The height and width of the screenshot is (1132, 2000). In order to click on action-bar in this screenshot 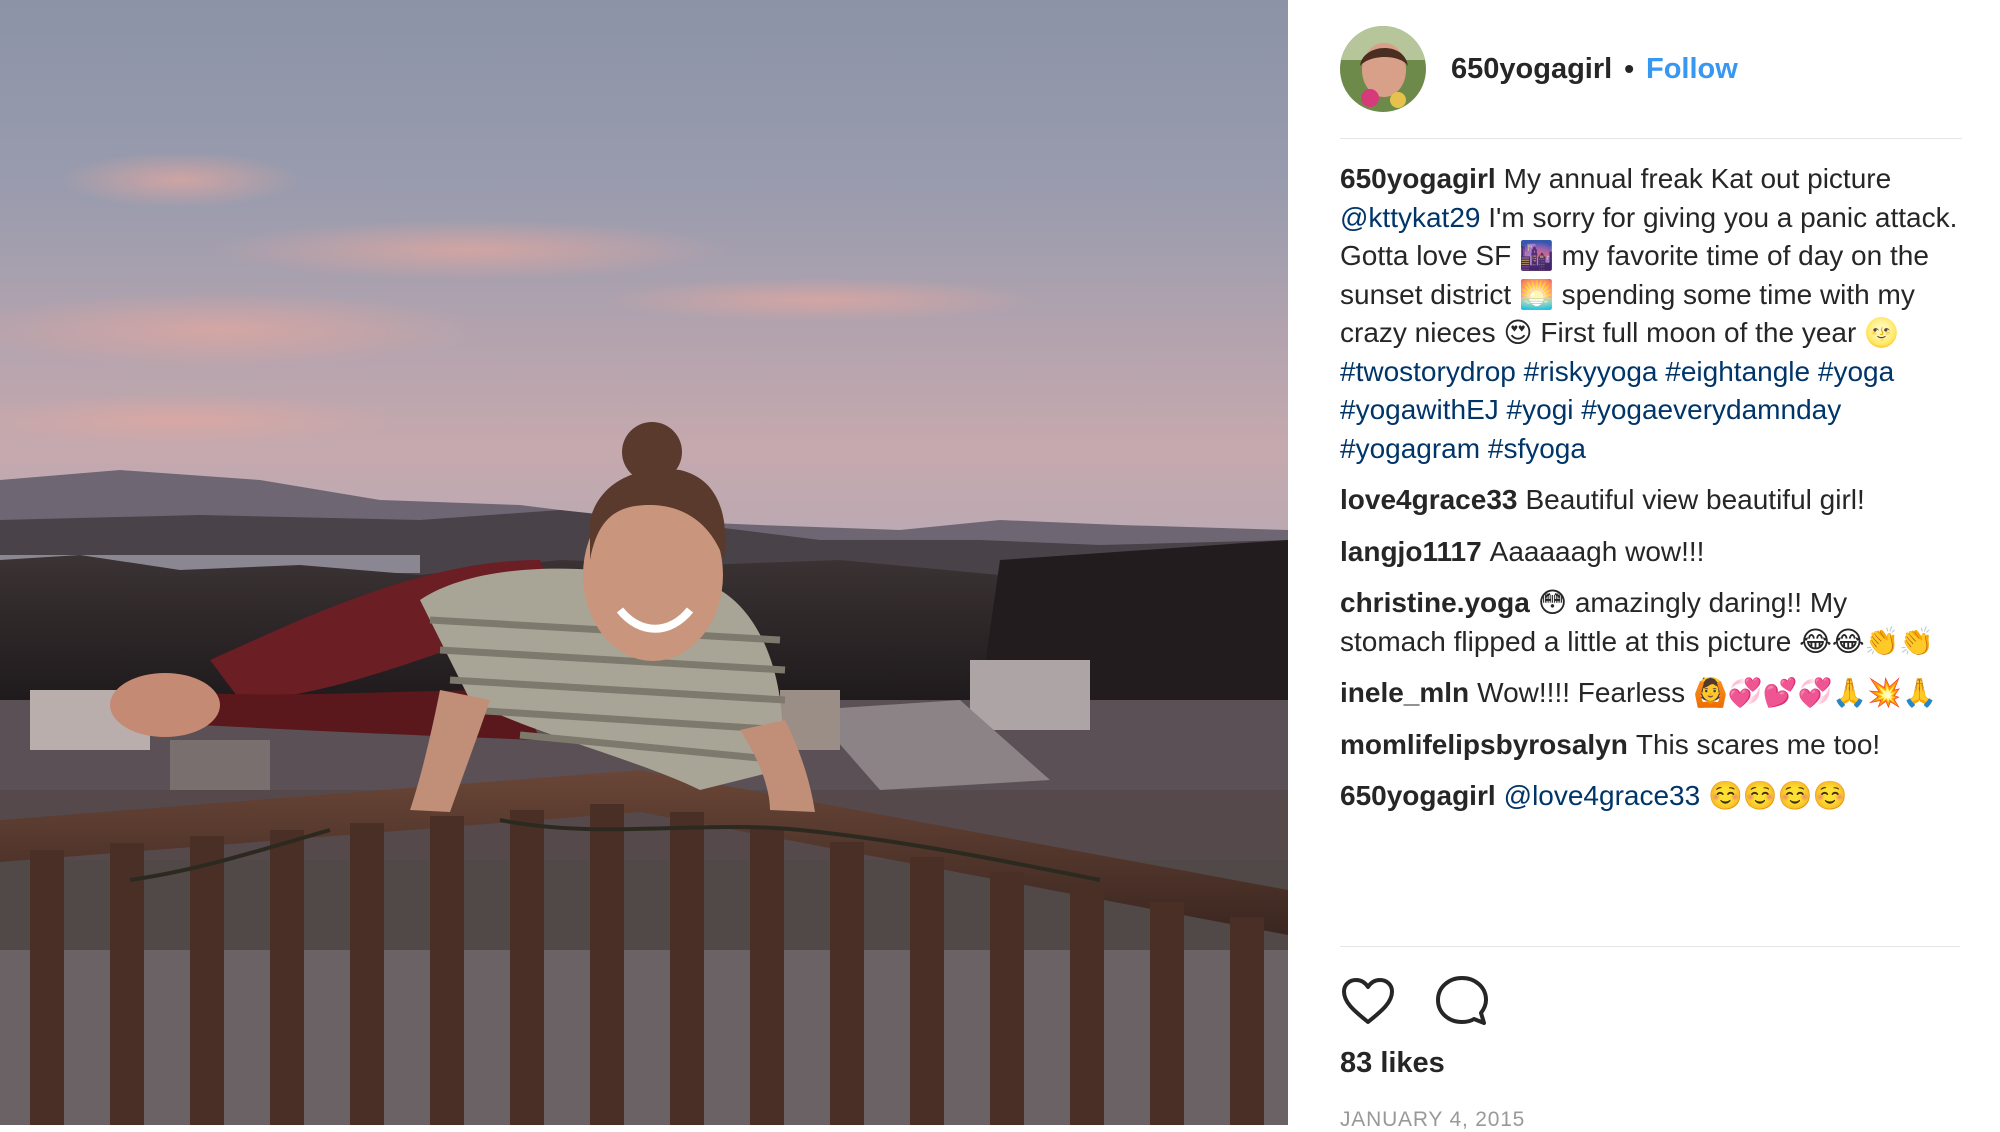, I will do `click(1434, 1001)`.